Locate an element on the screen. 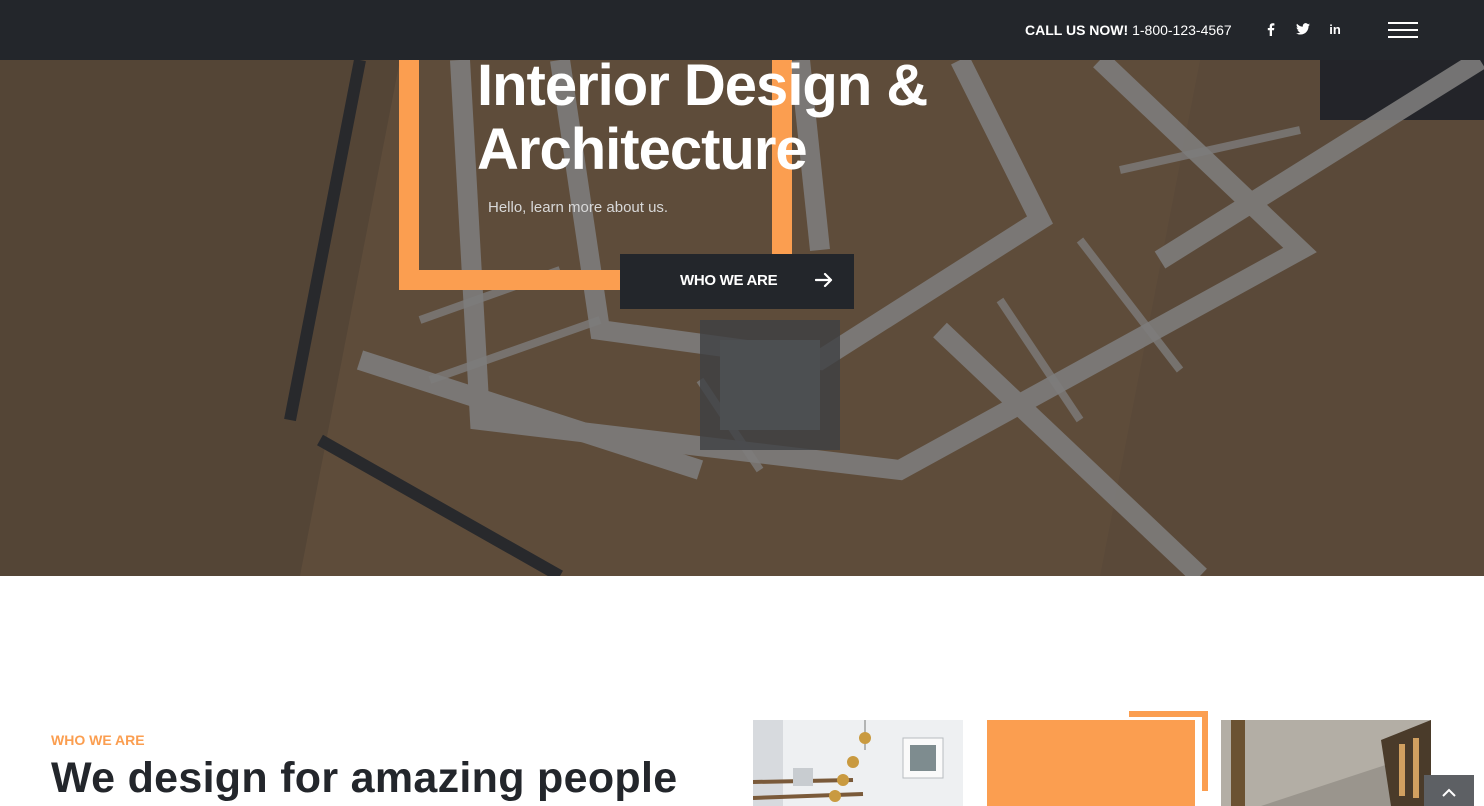  chevron-up-icon is located at coordinates (1449, 792).